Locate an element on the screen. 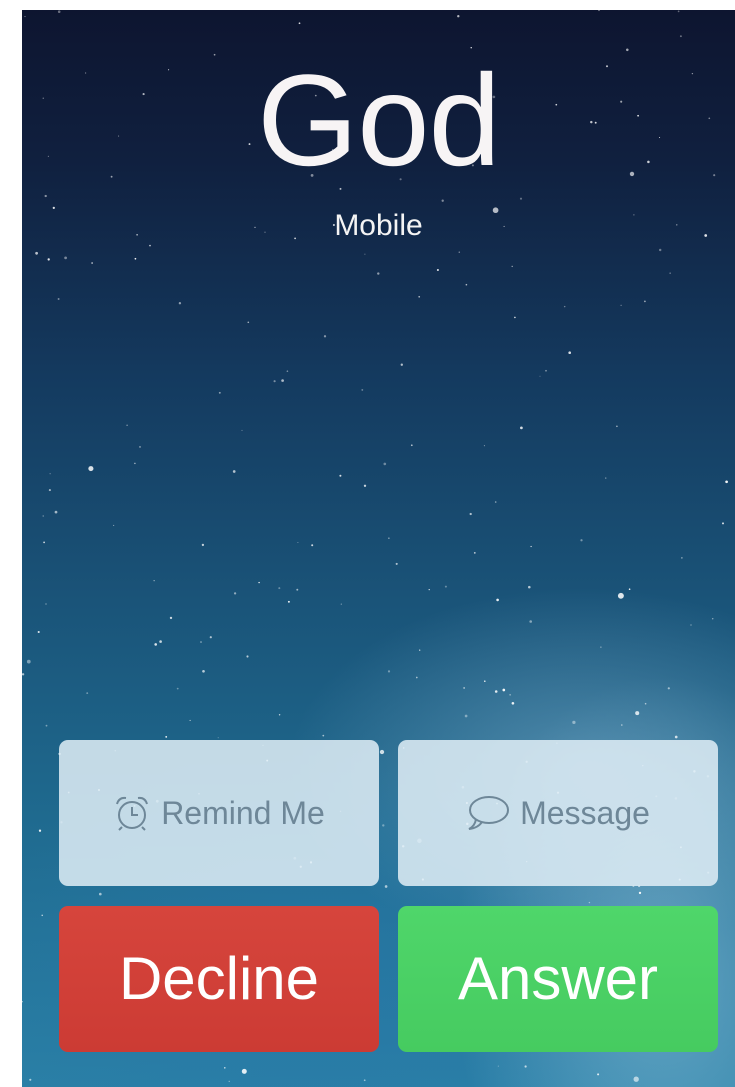 Image resolution: width=735 pixels, height=1087 pixels. remind-me-label: Remind Me is located at coordinates (243, 813).